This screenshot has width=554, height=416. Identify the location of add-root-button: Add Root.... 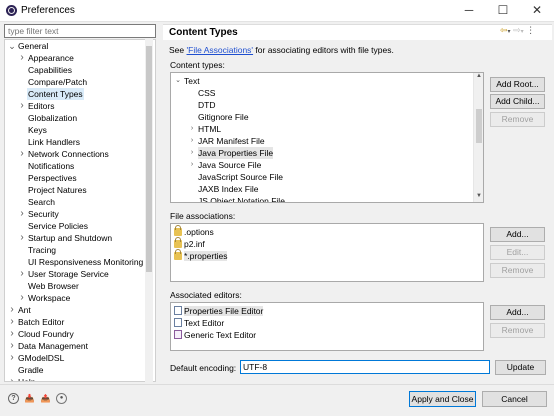
(517, 84).